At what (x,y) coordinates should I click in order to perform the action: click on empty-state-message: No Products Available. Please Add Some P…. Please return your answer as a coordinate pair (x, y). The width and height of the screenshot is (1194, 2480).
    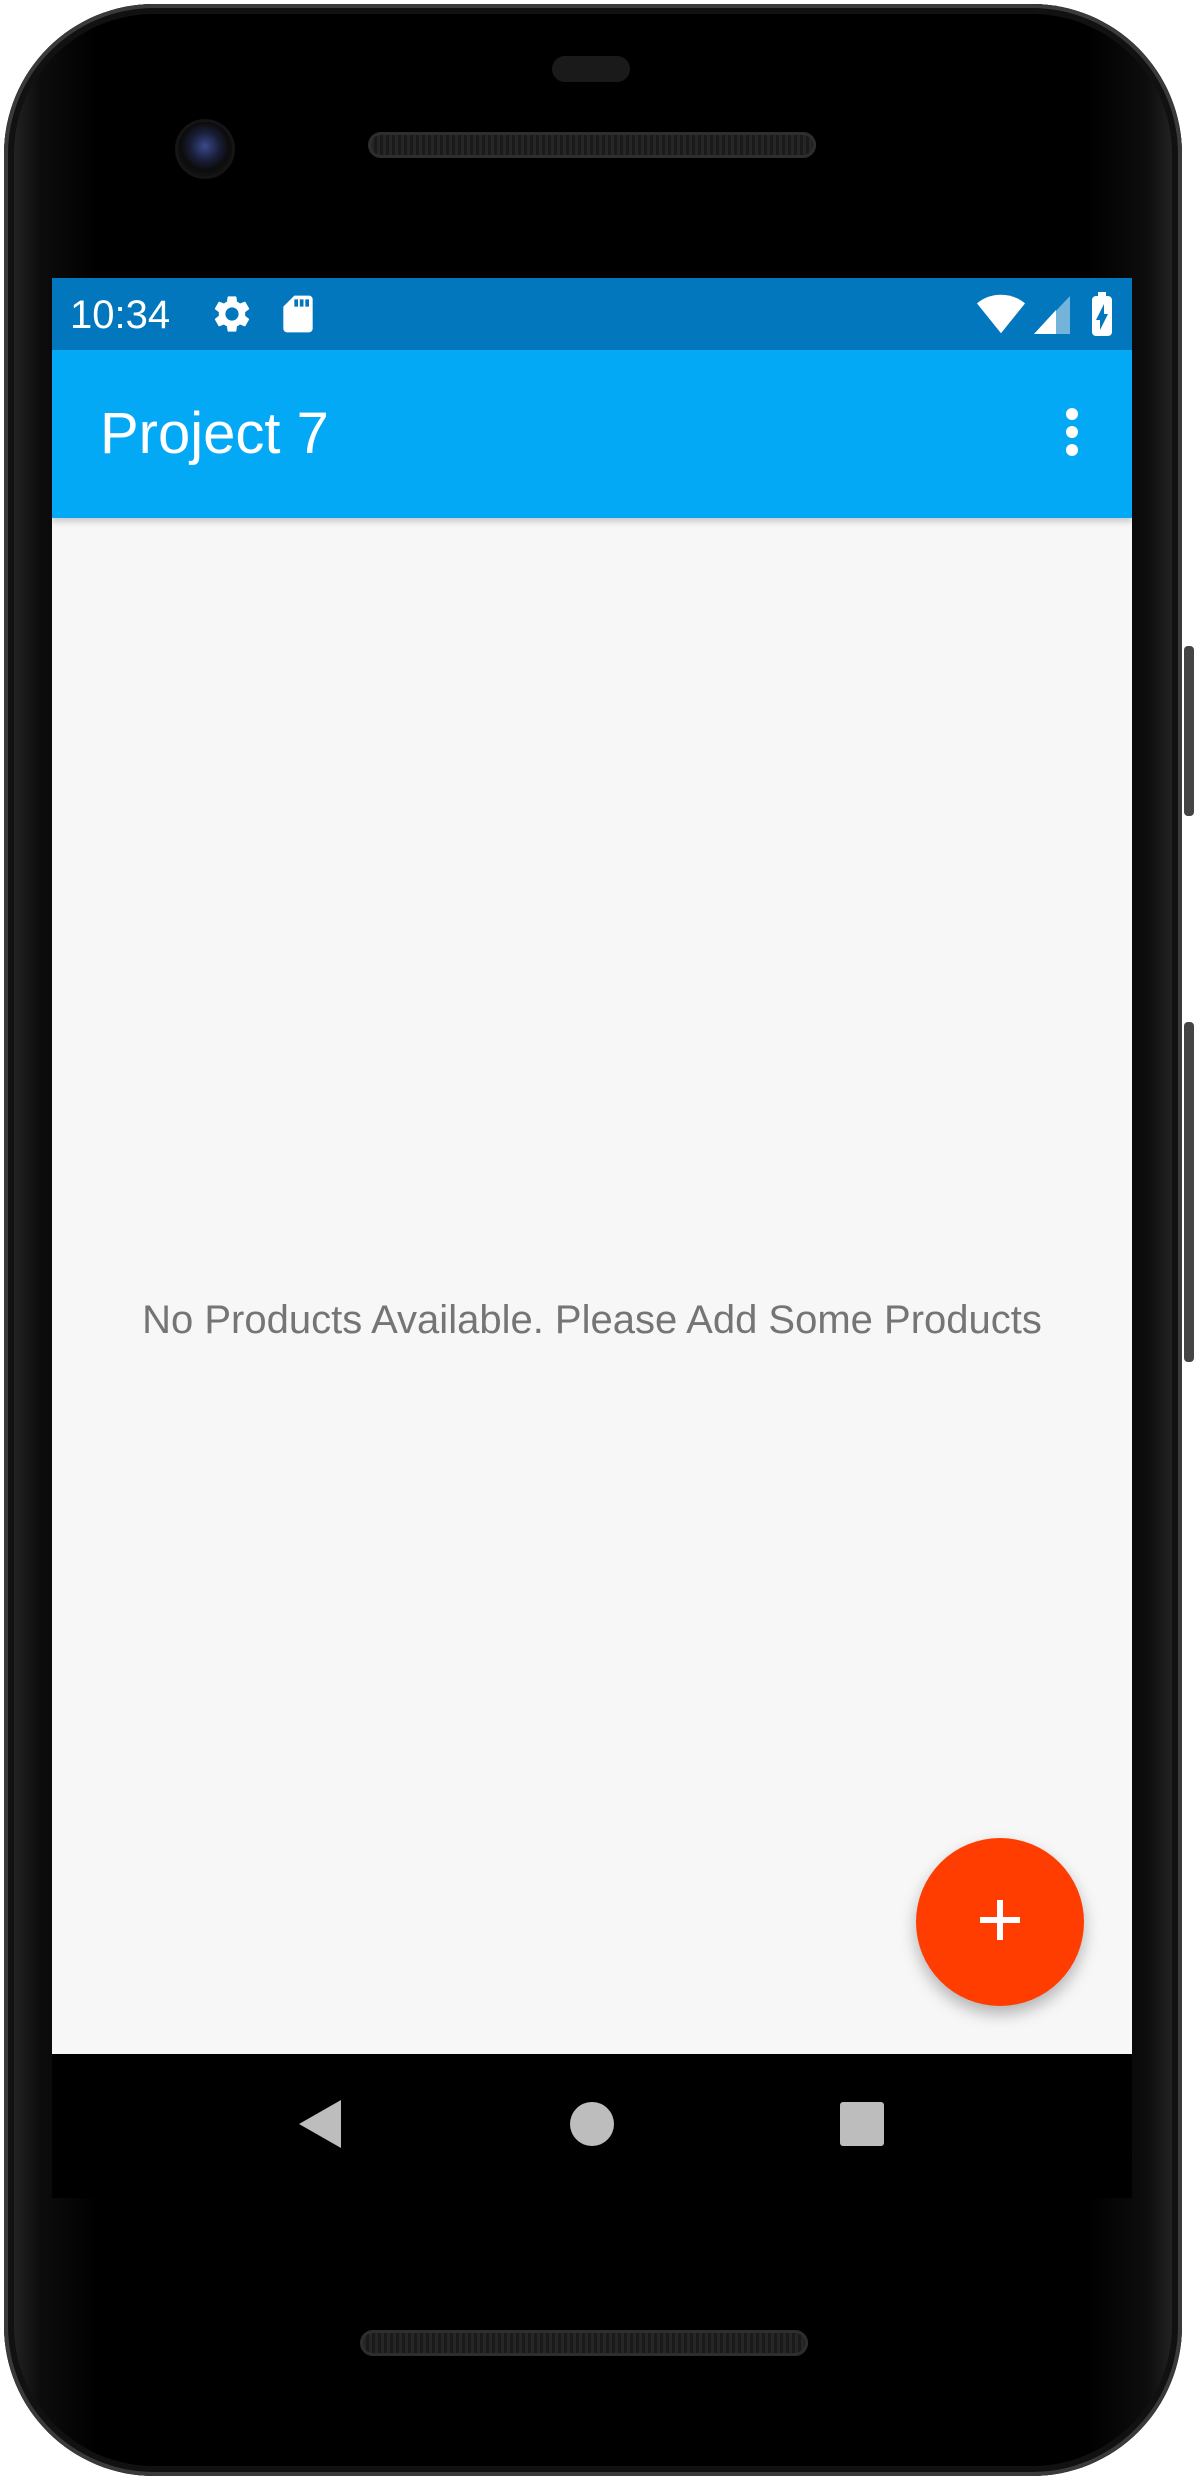
    Looking at the image, I should click on (592, 1320).